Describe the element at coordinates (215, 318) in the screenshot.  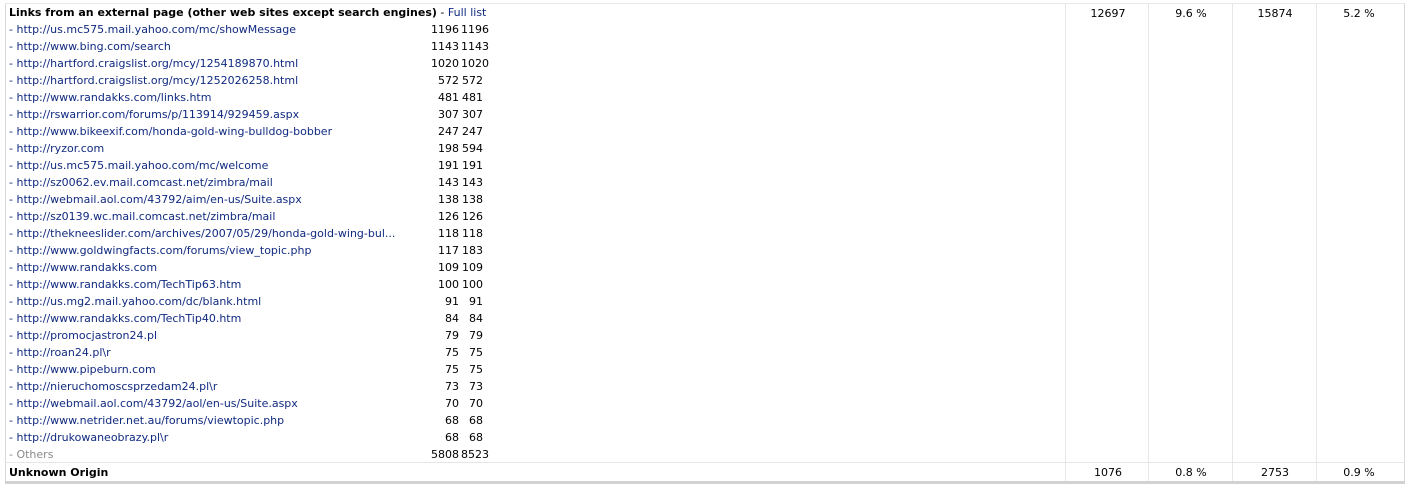
I see `referrer-url-link: - http://www.randakks.com/TechTip40.htm` at that location.